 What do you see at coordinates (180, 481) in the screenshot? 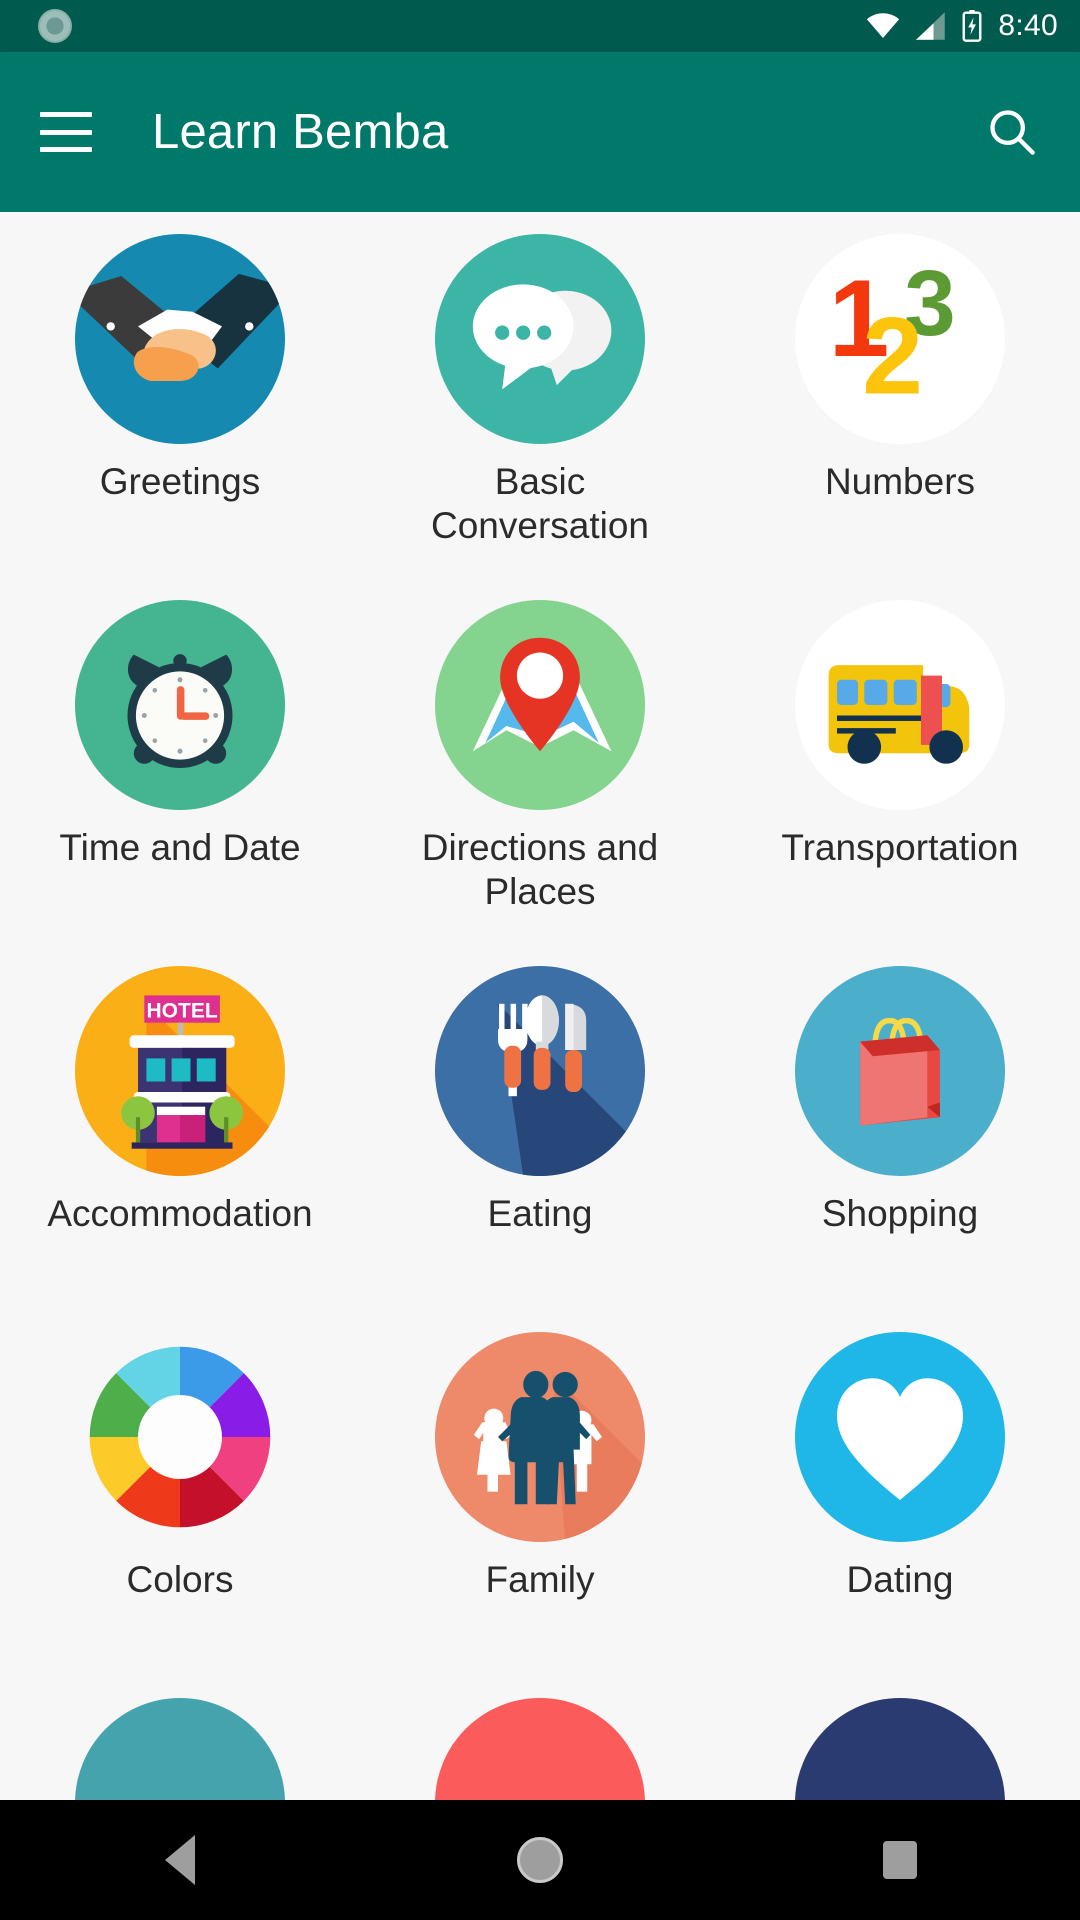
I see `category-label: Greetings` at bounding box center [180, 481].